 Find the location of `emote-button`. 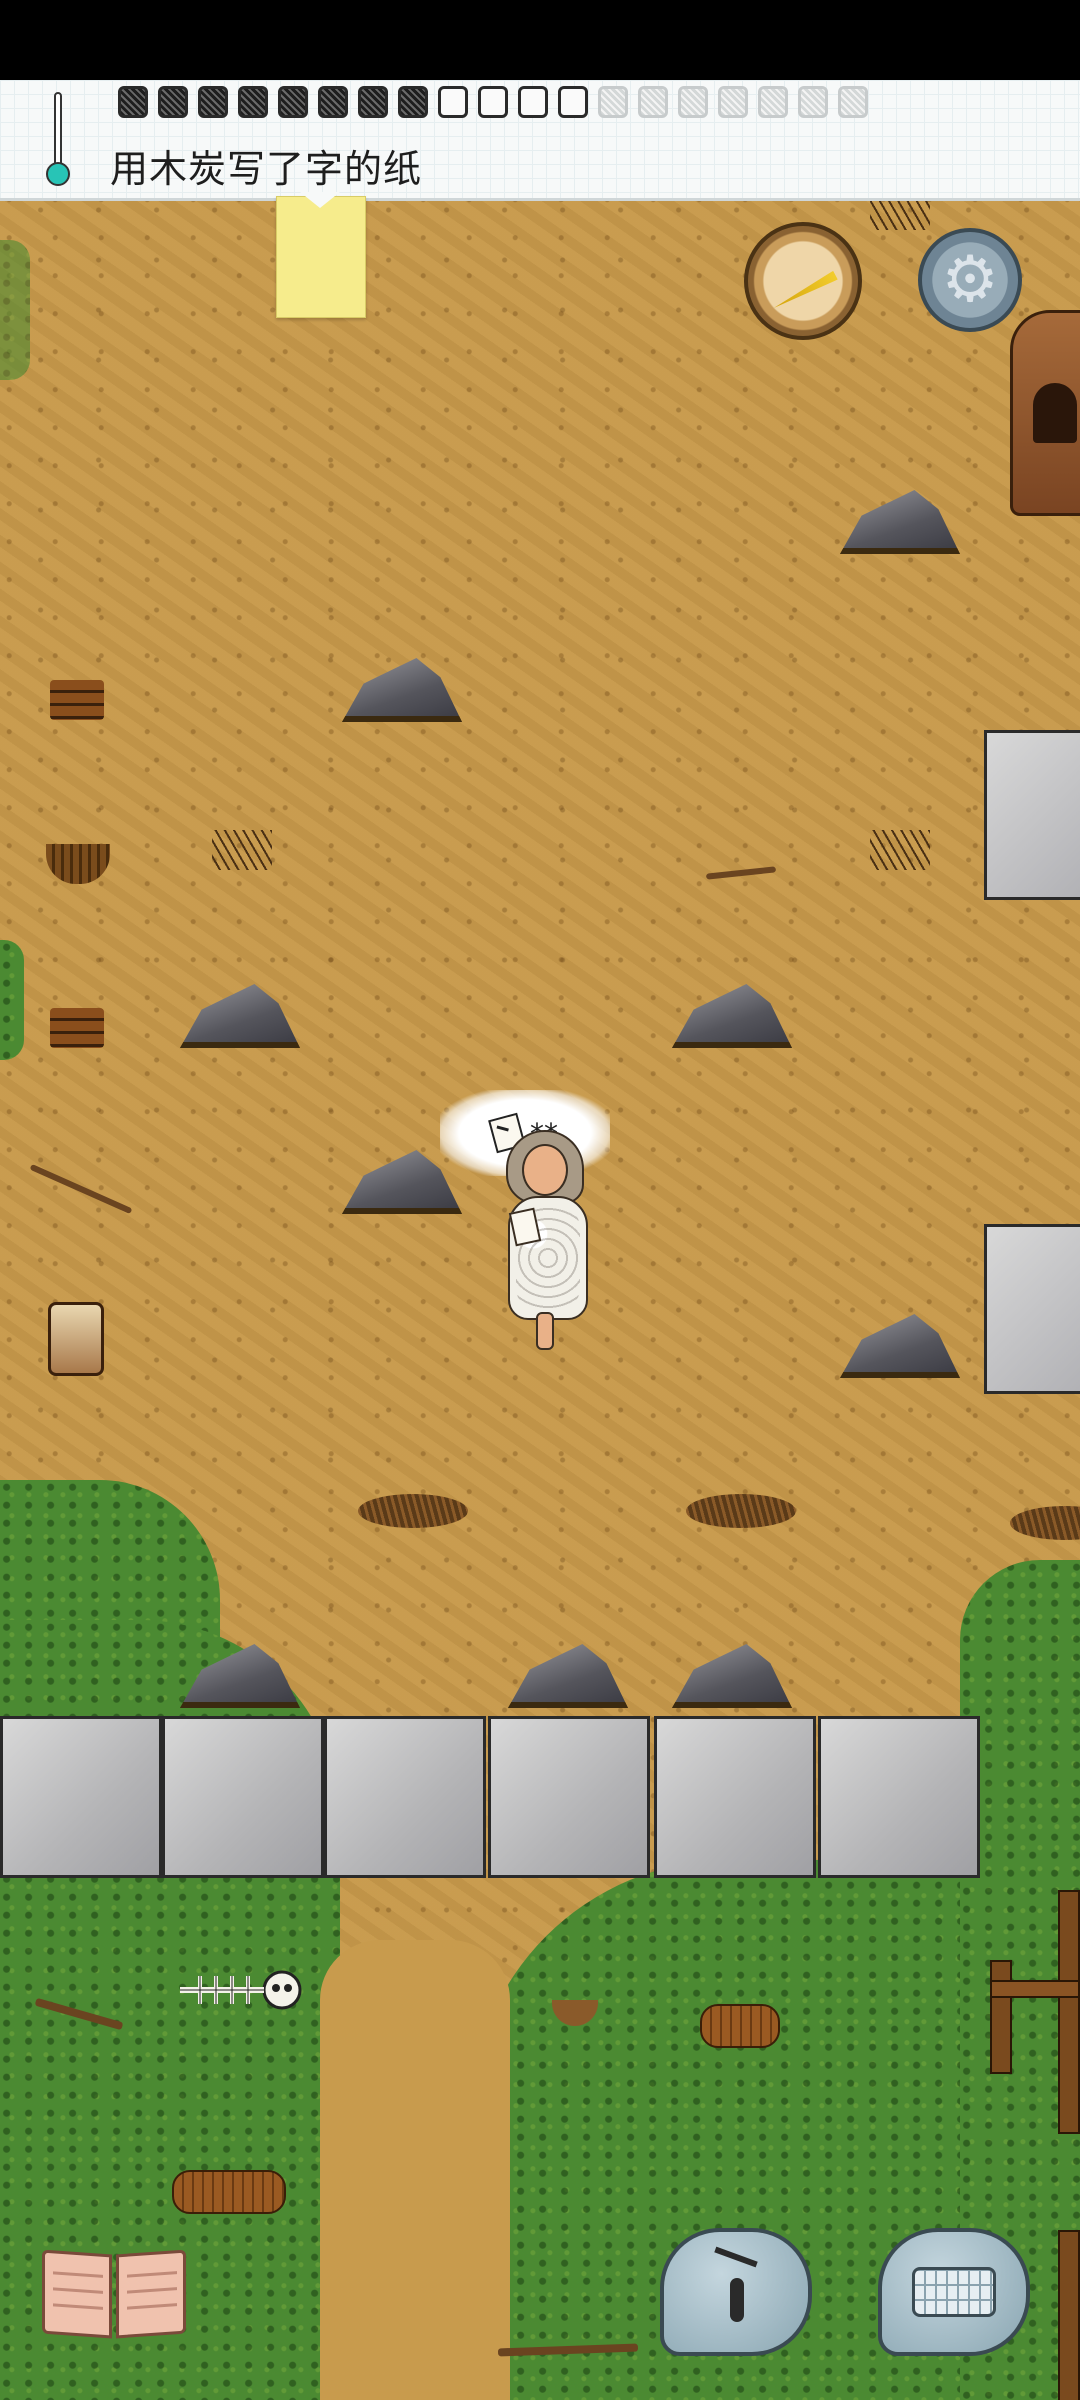

emote-button is located at coordinates (736, 2292).